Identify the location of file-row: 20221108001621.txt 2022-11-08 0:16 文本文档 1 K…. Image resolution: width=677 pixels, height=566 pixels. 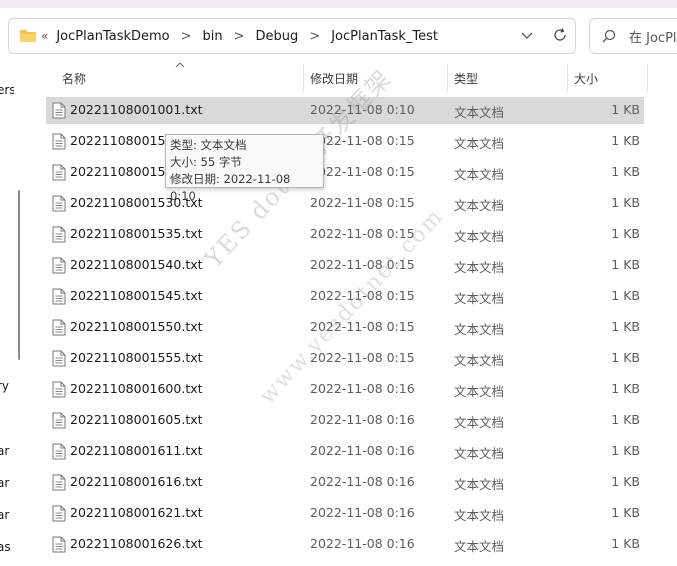
(345, 513).